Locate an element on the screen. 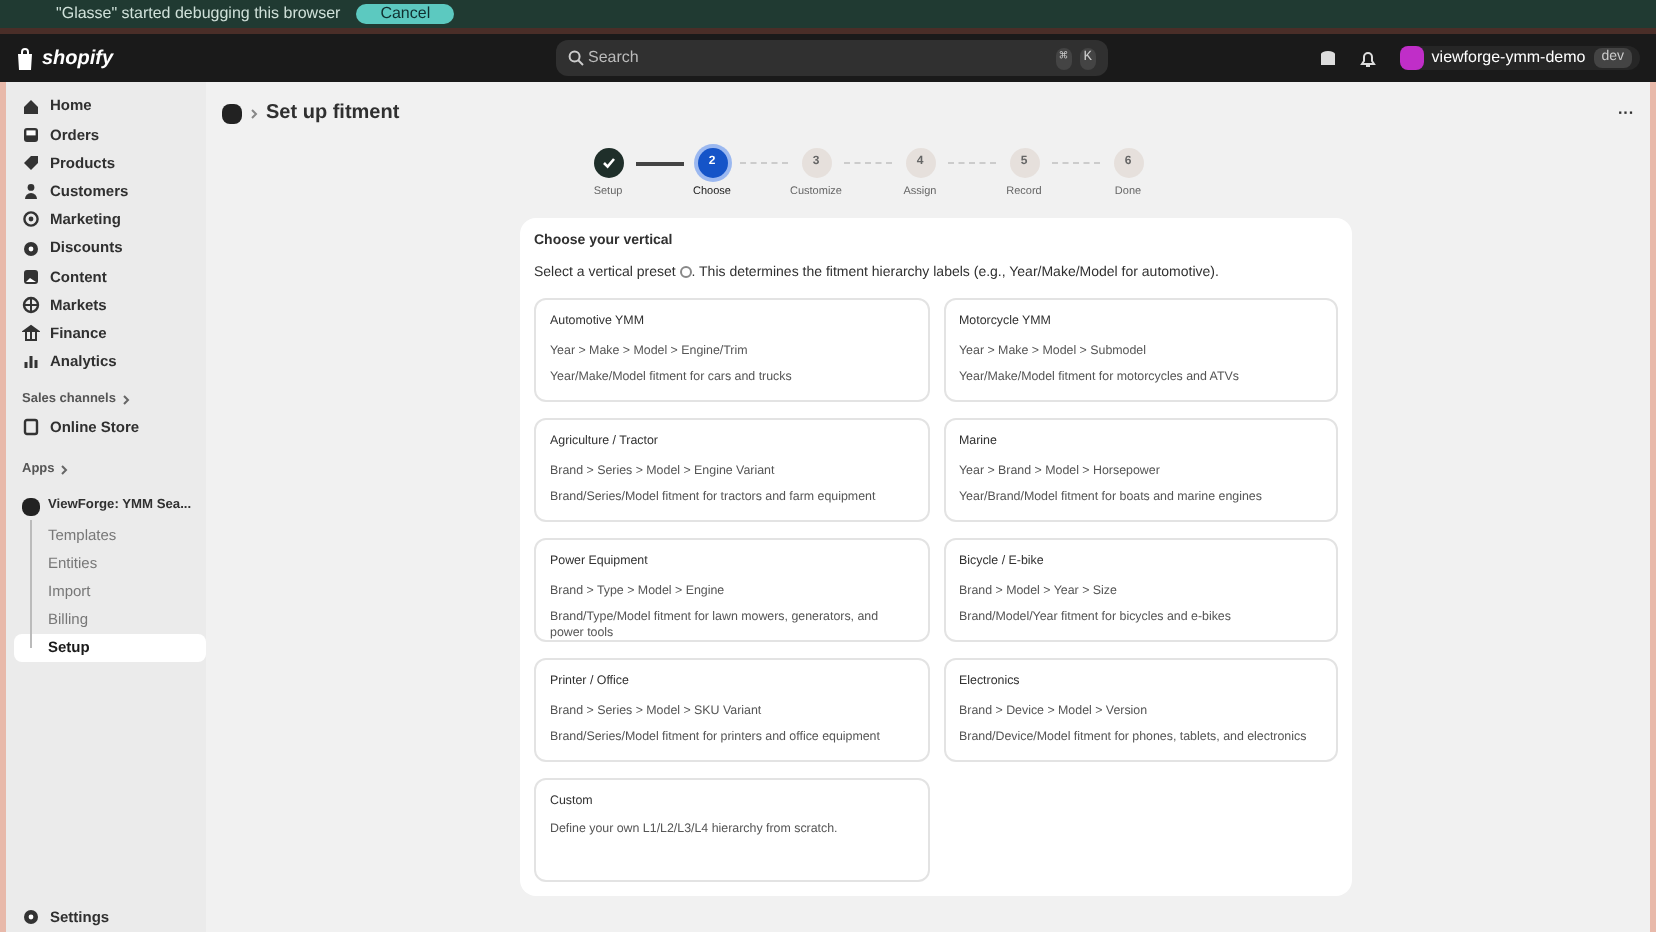 The width and height of the screenshot is (1656, 932). shopping-bag-icon is located at coordinates (25, 58).